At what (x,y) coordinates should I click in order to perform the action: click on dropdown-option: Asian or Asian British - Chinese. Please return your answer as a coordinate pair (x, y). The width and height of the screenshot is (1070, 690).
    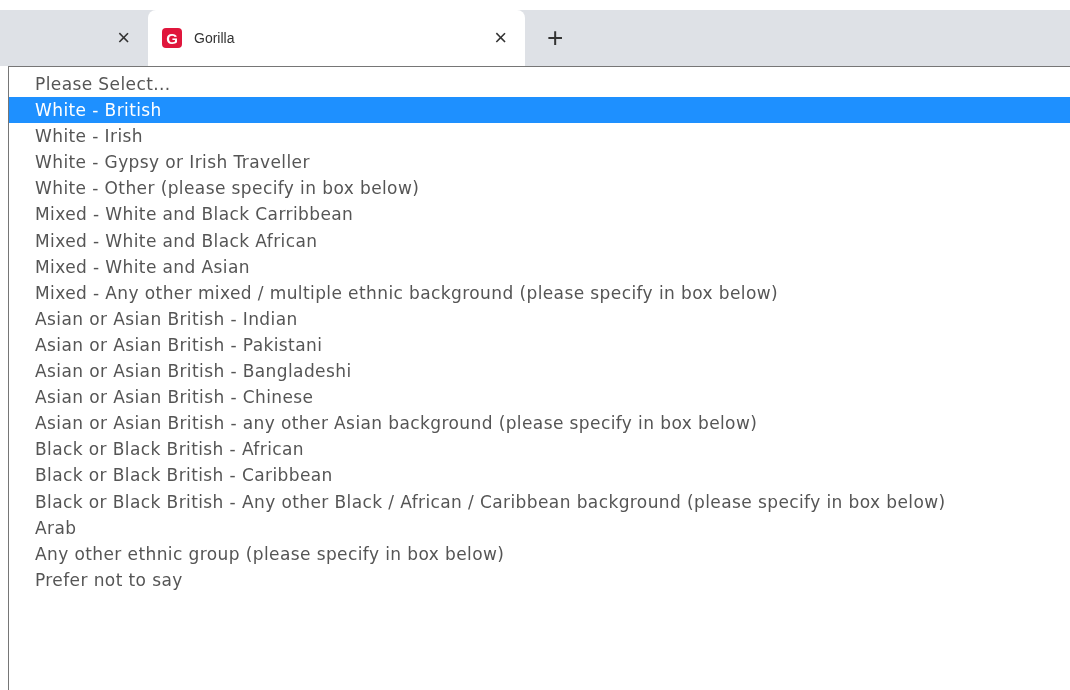
    Looking at the image, I should click on (539, 397).